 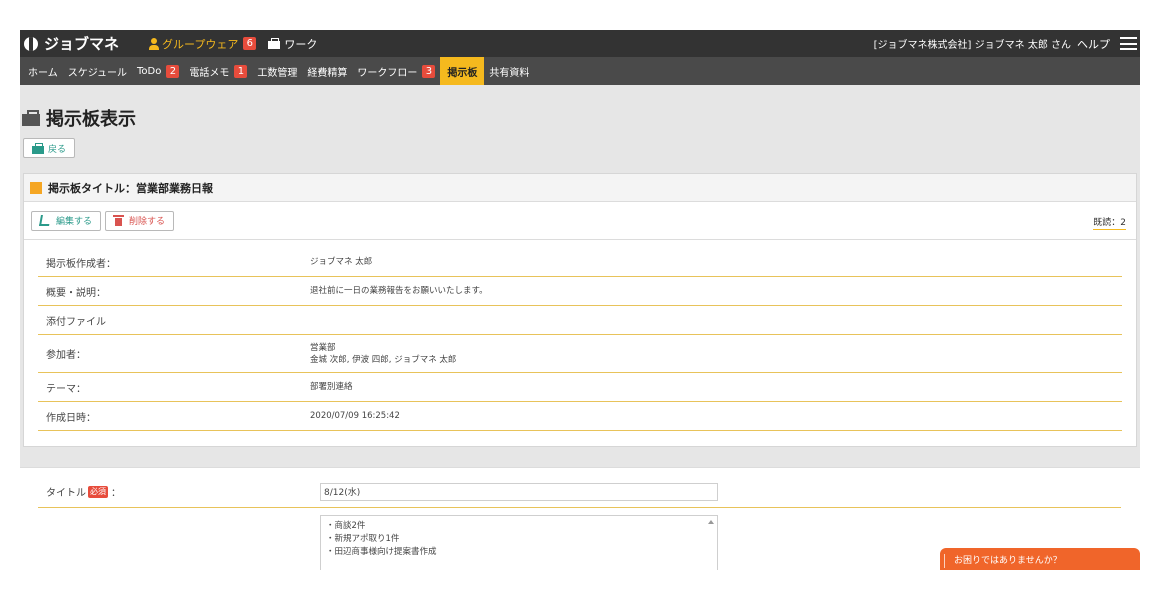 What do you see at coordinates (76, 293) in the screenshot?
I see `info-label: 概要・説明：` at bounding box center [76, 293].